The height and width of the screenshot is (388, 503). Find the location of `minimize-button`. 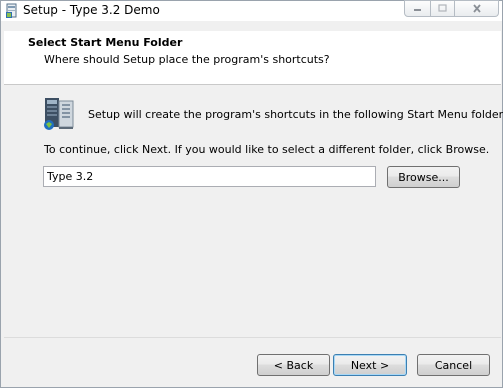

minimize-button is located at coordinates (417, 8).